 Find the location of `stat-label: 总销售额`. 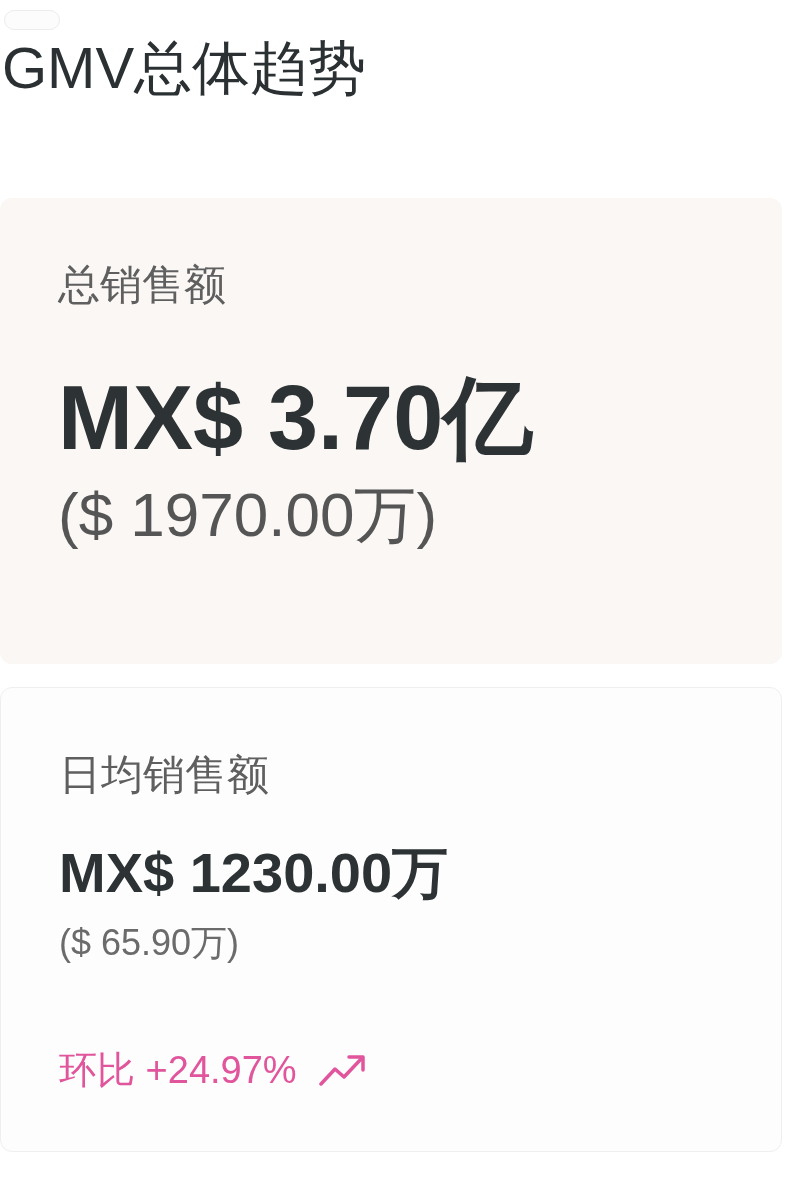

stat-label: 总销售额 is located at coordinates (142, 285).